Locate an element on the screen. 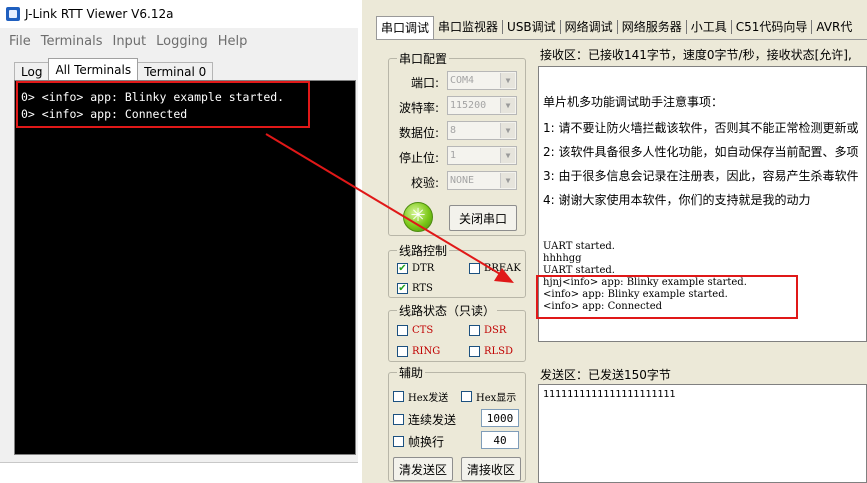 The width and height of the screenshot is (867, 483). ring-indicator: RING is located at coordinates (418, 351).